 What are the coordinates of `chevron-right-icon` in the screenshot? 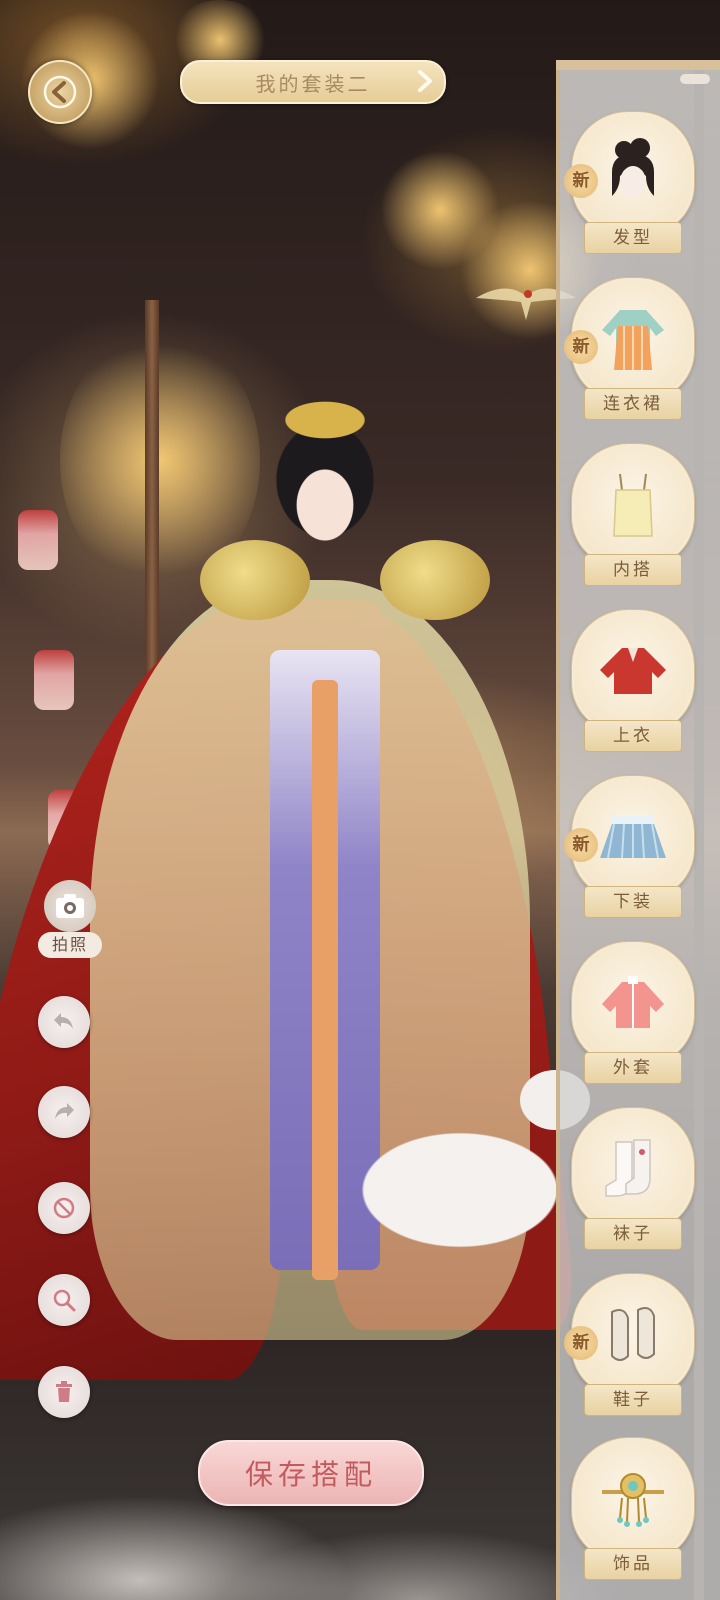 It's located at (425, 81).